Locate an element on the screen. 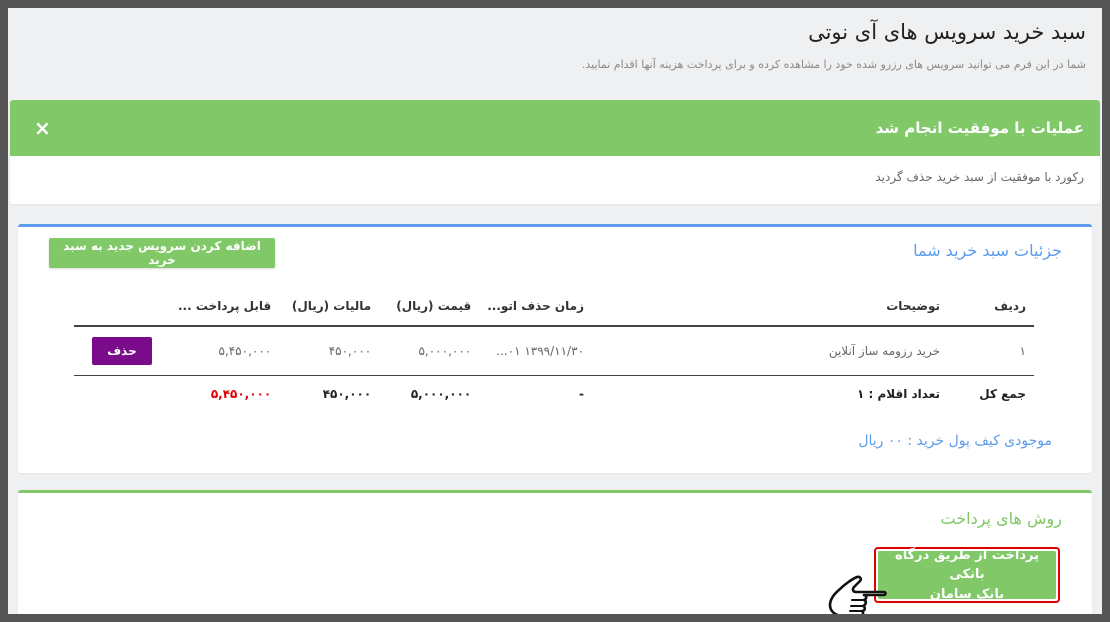  column-header-description: توضیحات is located at coordinates (770, 307).